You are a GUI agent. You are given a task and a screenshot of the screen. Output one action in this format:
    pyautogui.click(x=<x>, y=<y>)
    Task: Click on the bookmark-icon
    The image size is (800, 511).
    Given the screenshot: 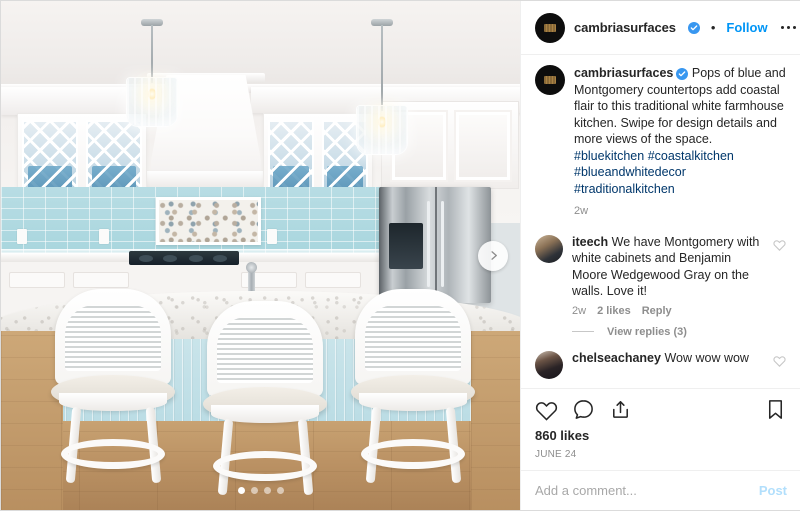 What is the action you would take?
    pyautogui.click(x=775, y=409)
    